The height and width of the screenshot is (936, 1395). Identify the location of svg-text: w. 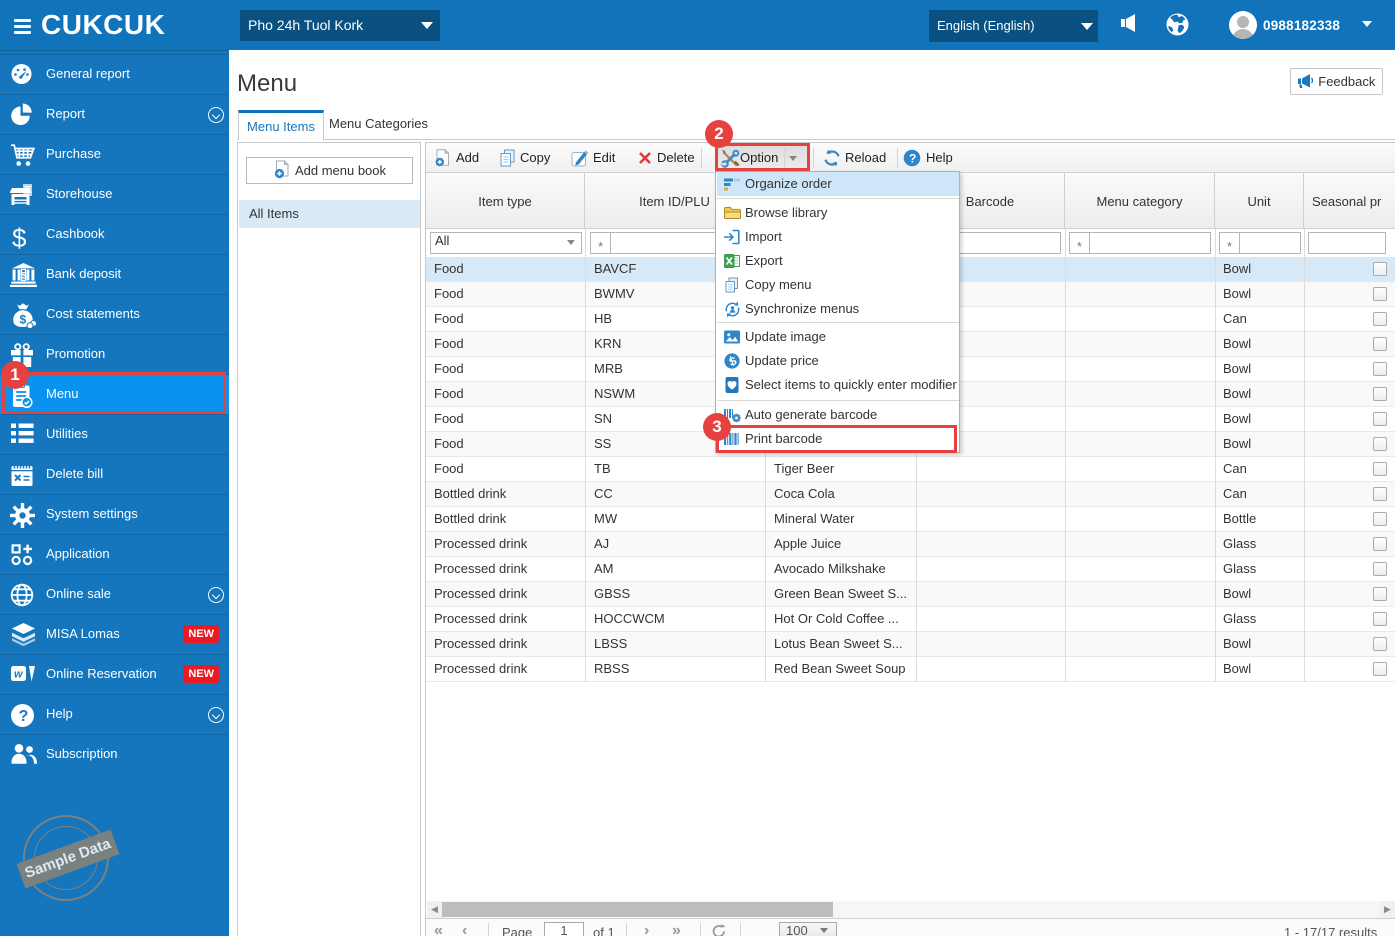
(19, 675).